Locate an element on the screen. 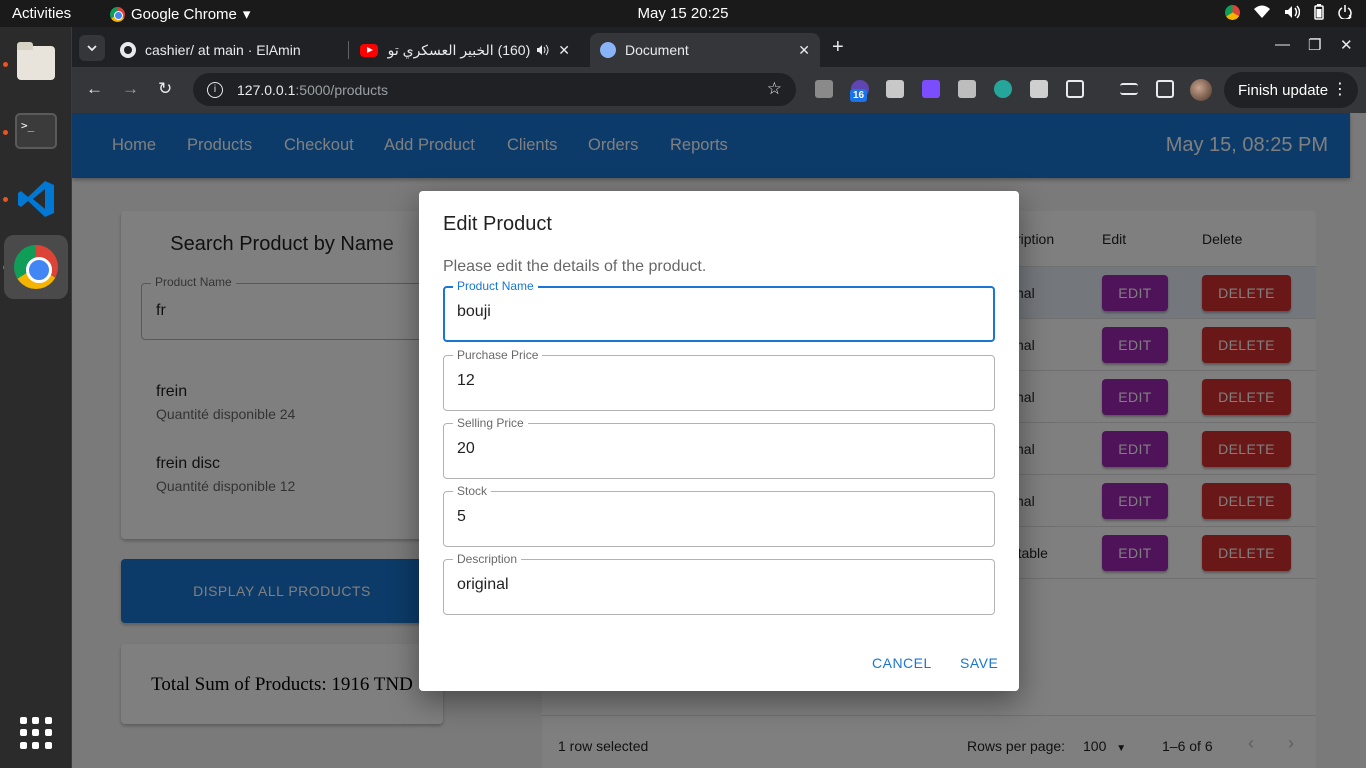 The width and height of the screenshot is (1366, 768). description-field: Description is located at coordinates (719, 583).